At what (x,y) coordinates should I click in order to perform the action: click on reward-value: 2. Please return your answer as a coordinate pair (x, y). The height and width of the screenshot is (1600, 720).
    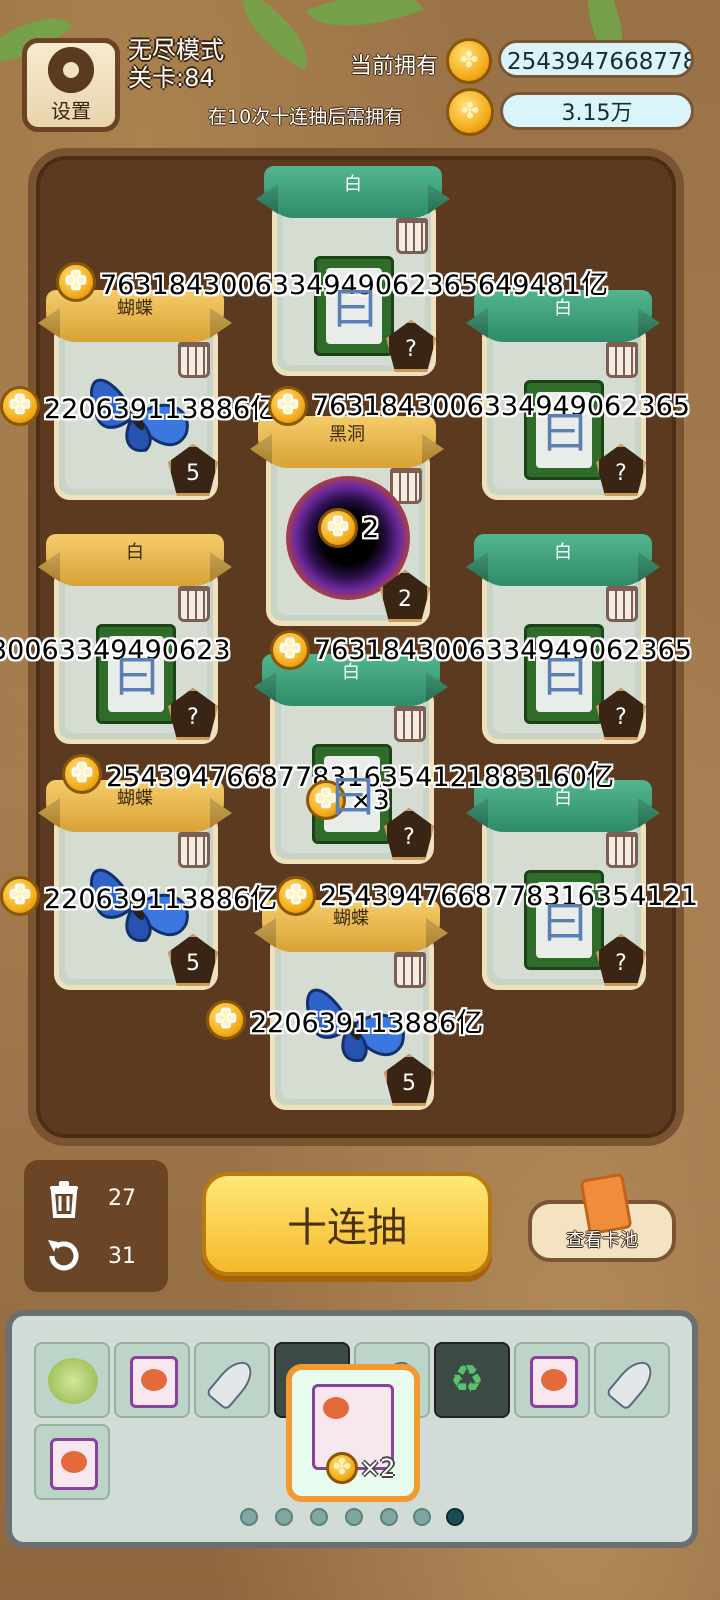
    Looking at the image, I should click on (371, 528).